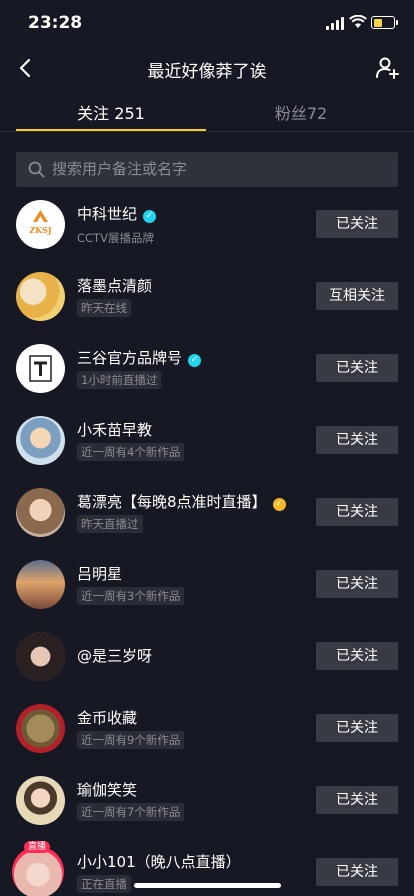  I want to click on list-item: 葛漂亮【每晚8点准时直播】 ✓ 昨天直播过 已关注, so click(207, 512).